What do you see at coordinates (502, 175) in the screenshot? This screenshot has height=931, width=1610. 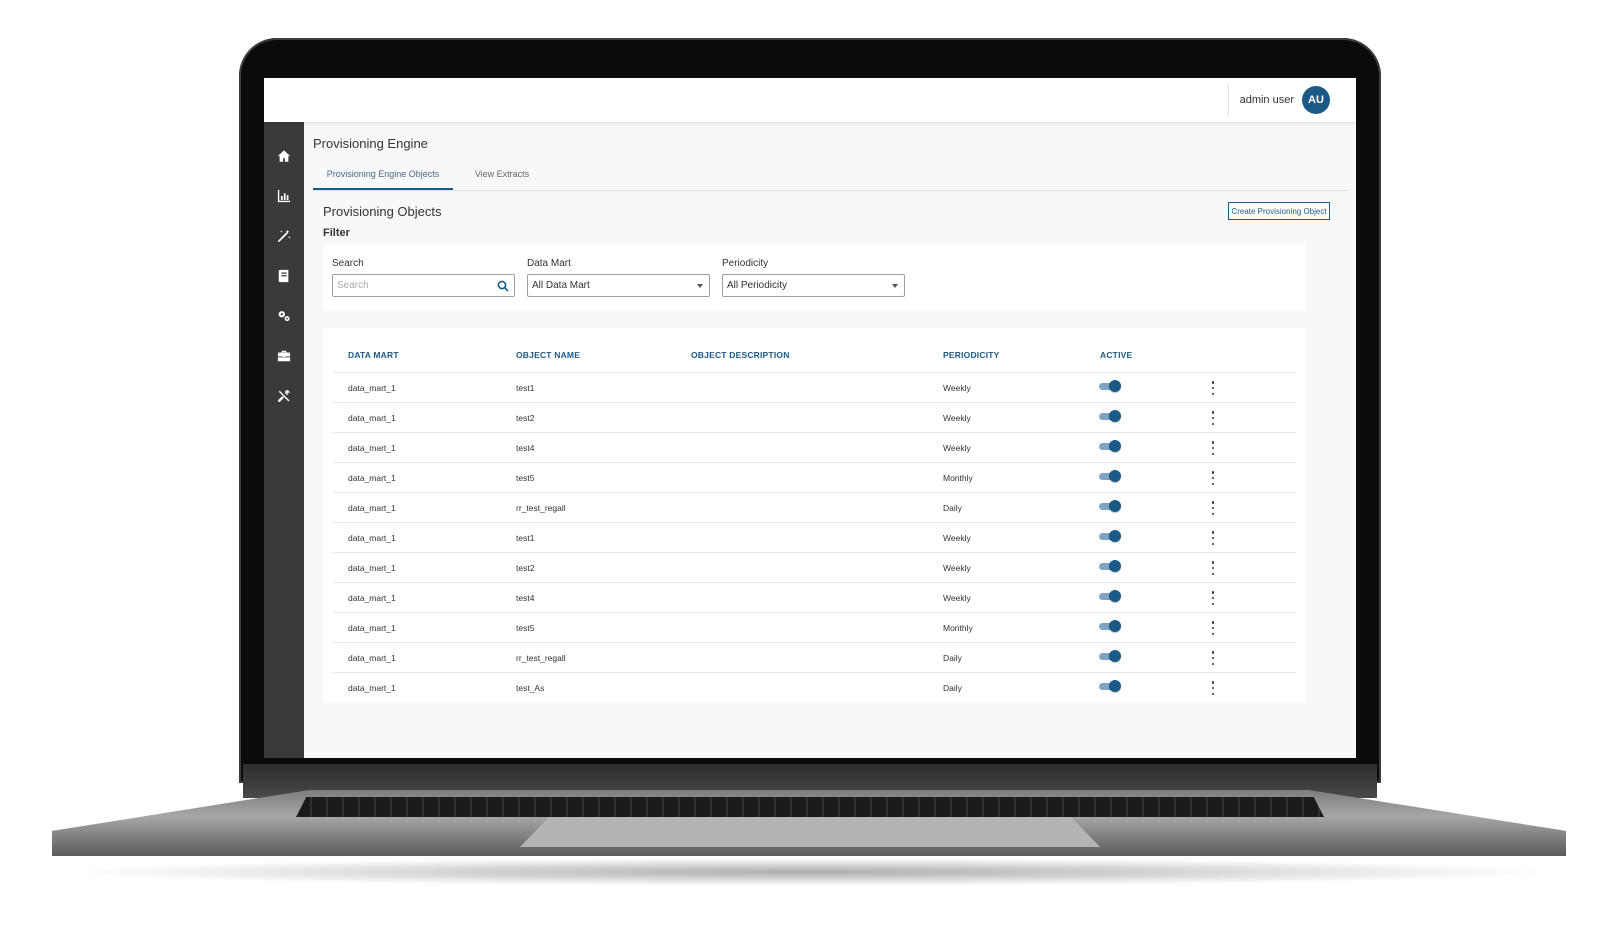 I see `tab-view-extracts: View Extracts` at bounding box center [502, 175].